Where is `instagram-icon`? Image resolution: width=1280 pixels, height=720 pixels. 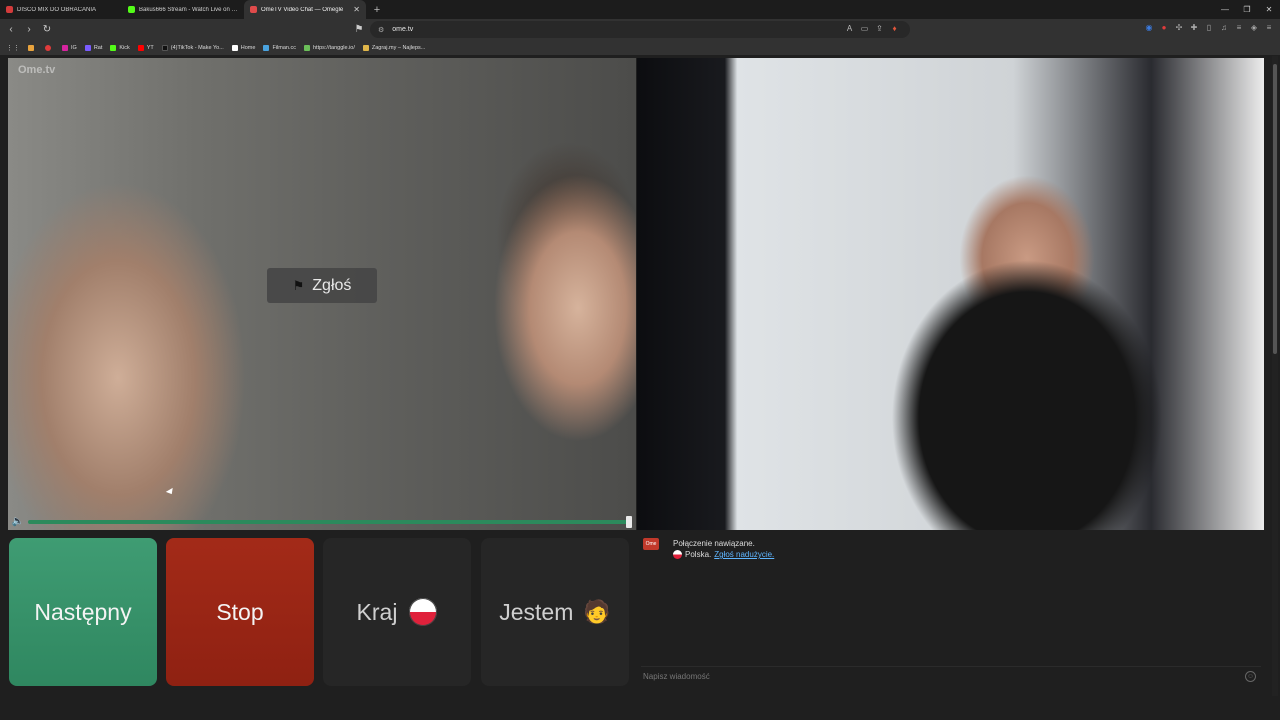 instagram-icon is located at coordinates (65, 48).